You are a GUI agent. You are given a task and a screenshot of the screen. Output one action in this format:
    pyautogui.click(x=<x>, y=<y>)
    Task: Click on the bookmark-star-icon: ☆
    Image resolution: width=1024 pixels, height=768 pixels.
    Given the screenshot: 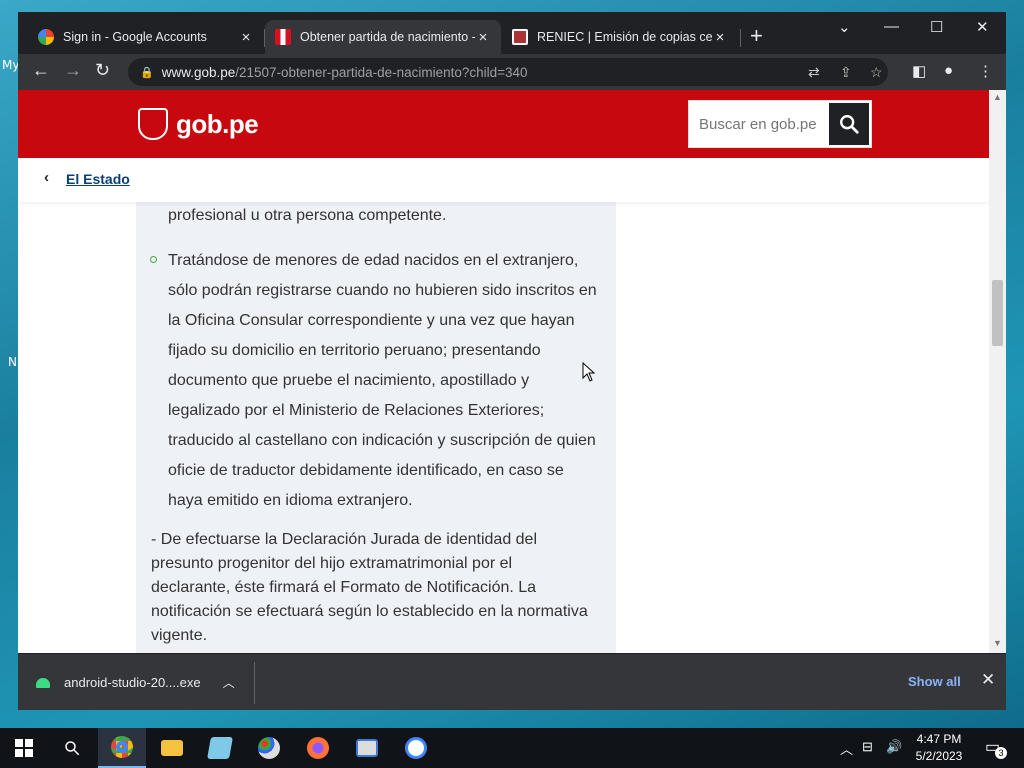 What is the action you would take?
    pyautogui.click(x=876, y=72)
    